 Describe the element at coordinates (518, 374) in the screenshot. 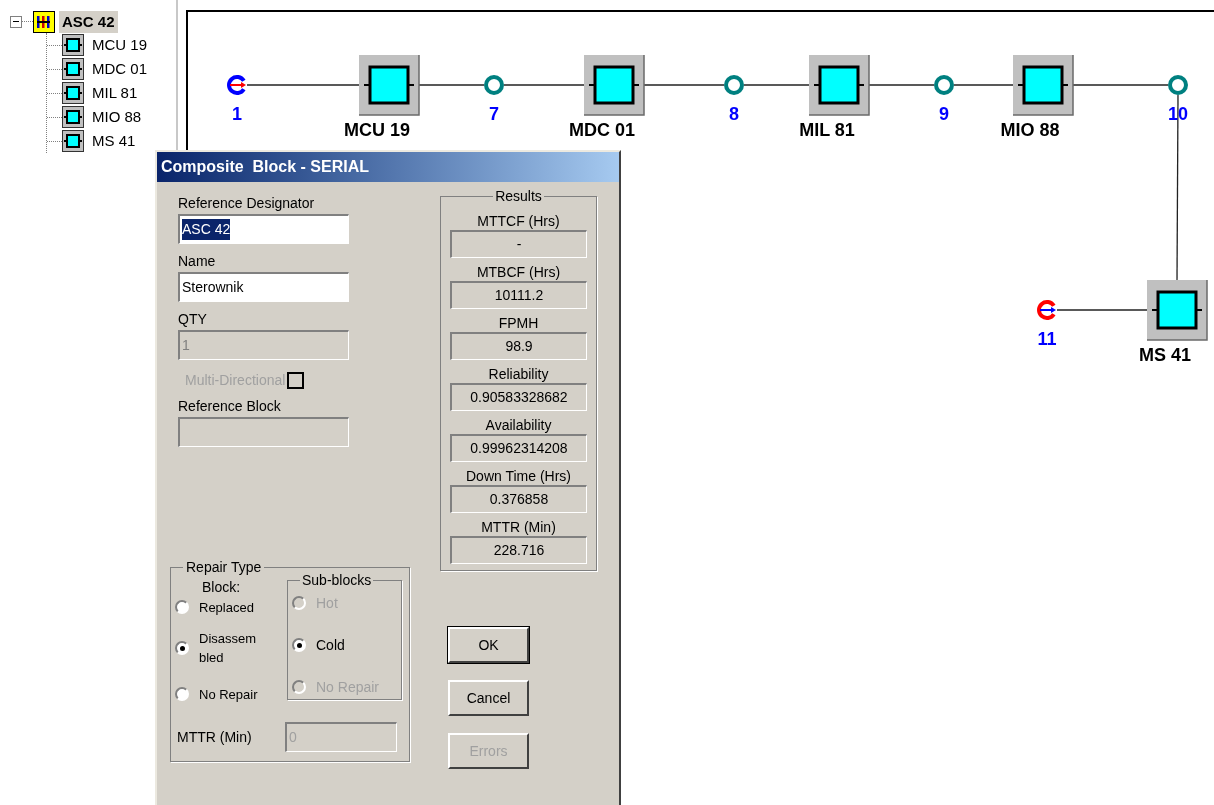

I see `result-label: Reliability` at that location.